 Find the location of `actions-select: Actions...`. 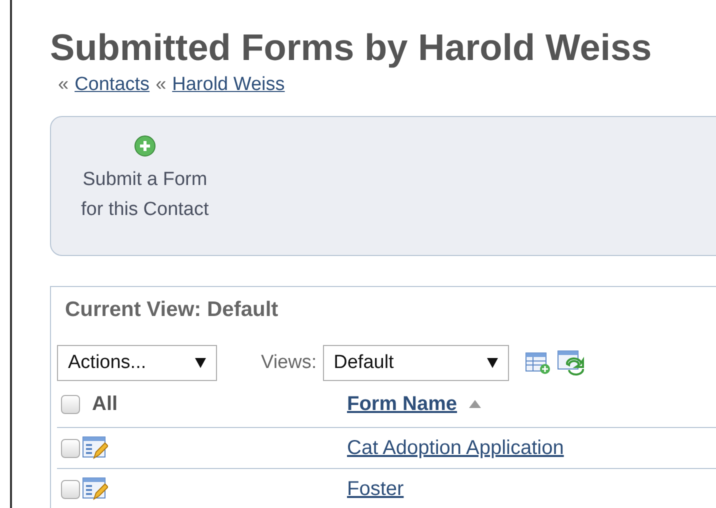

actions-select: Actions... is located at coordinates (137, 363).